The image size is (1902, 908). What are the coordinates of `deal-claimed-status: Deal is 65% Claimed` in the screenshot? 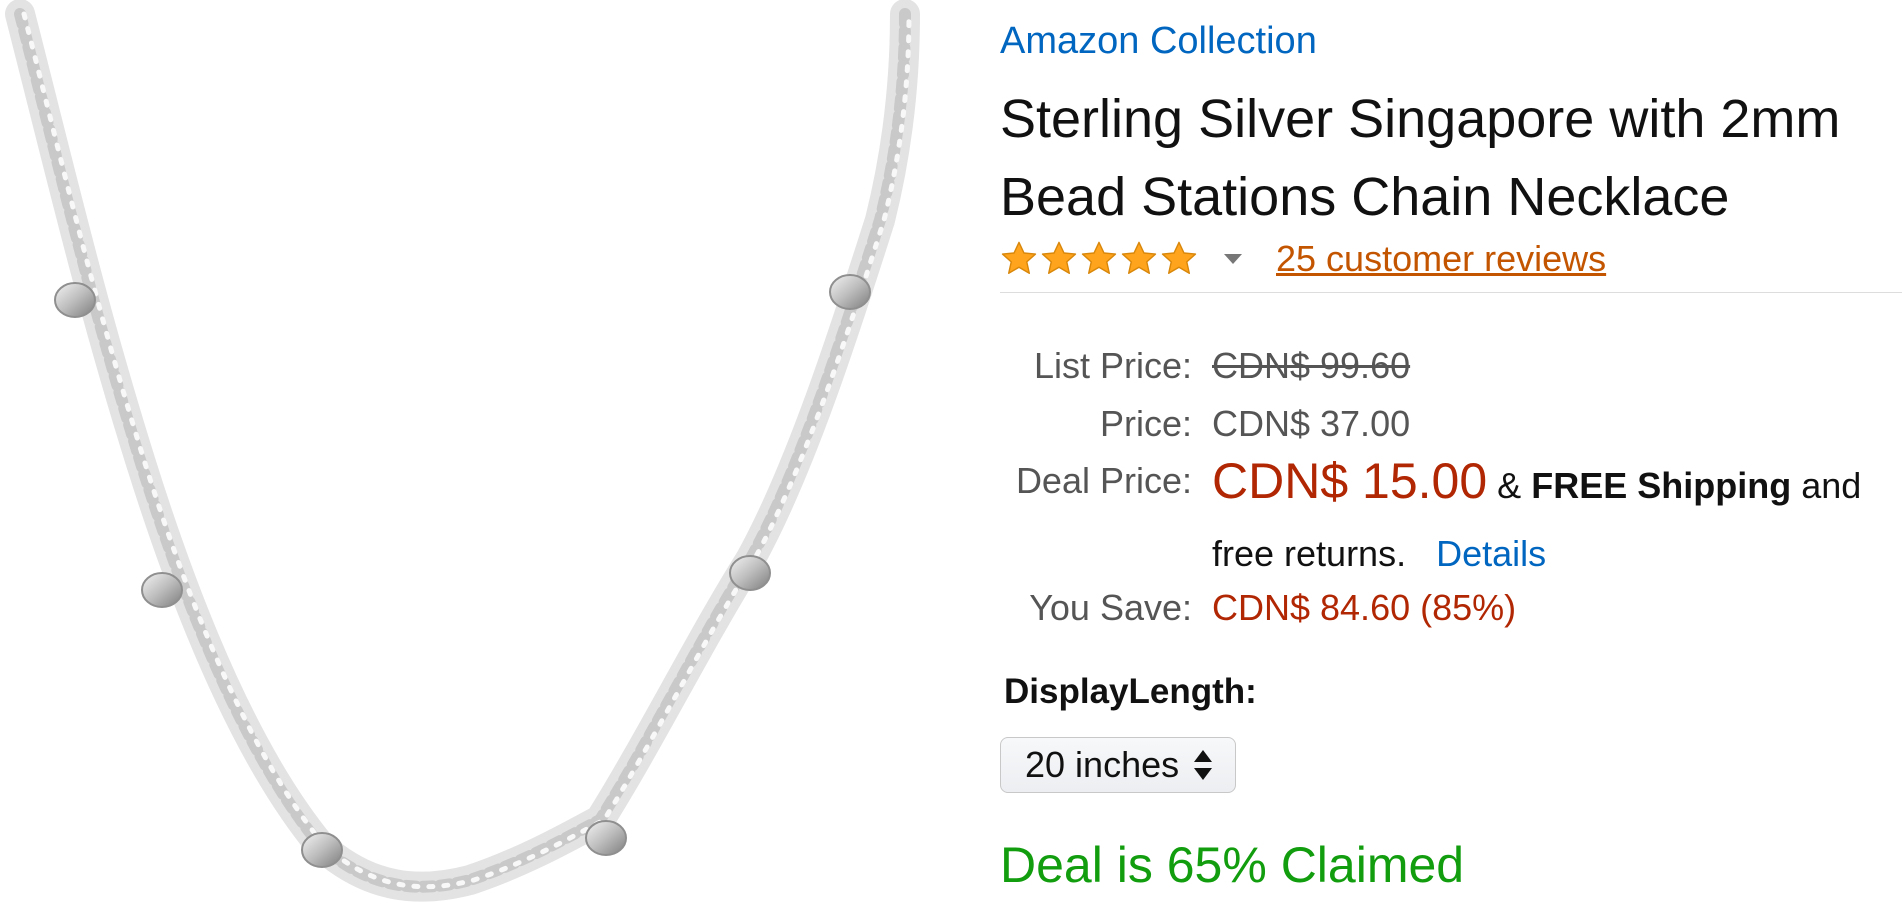 It's located at (1232, 865).